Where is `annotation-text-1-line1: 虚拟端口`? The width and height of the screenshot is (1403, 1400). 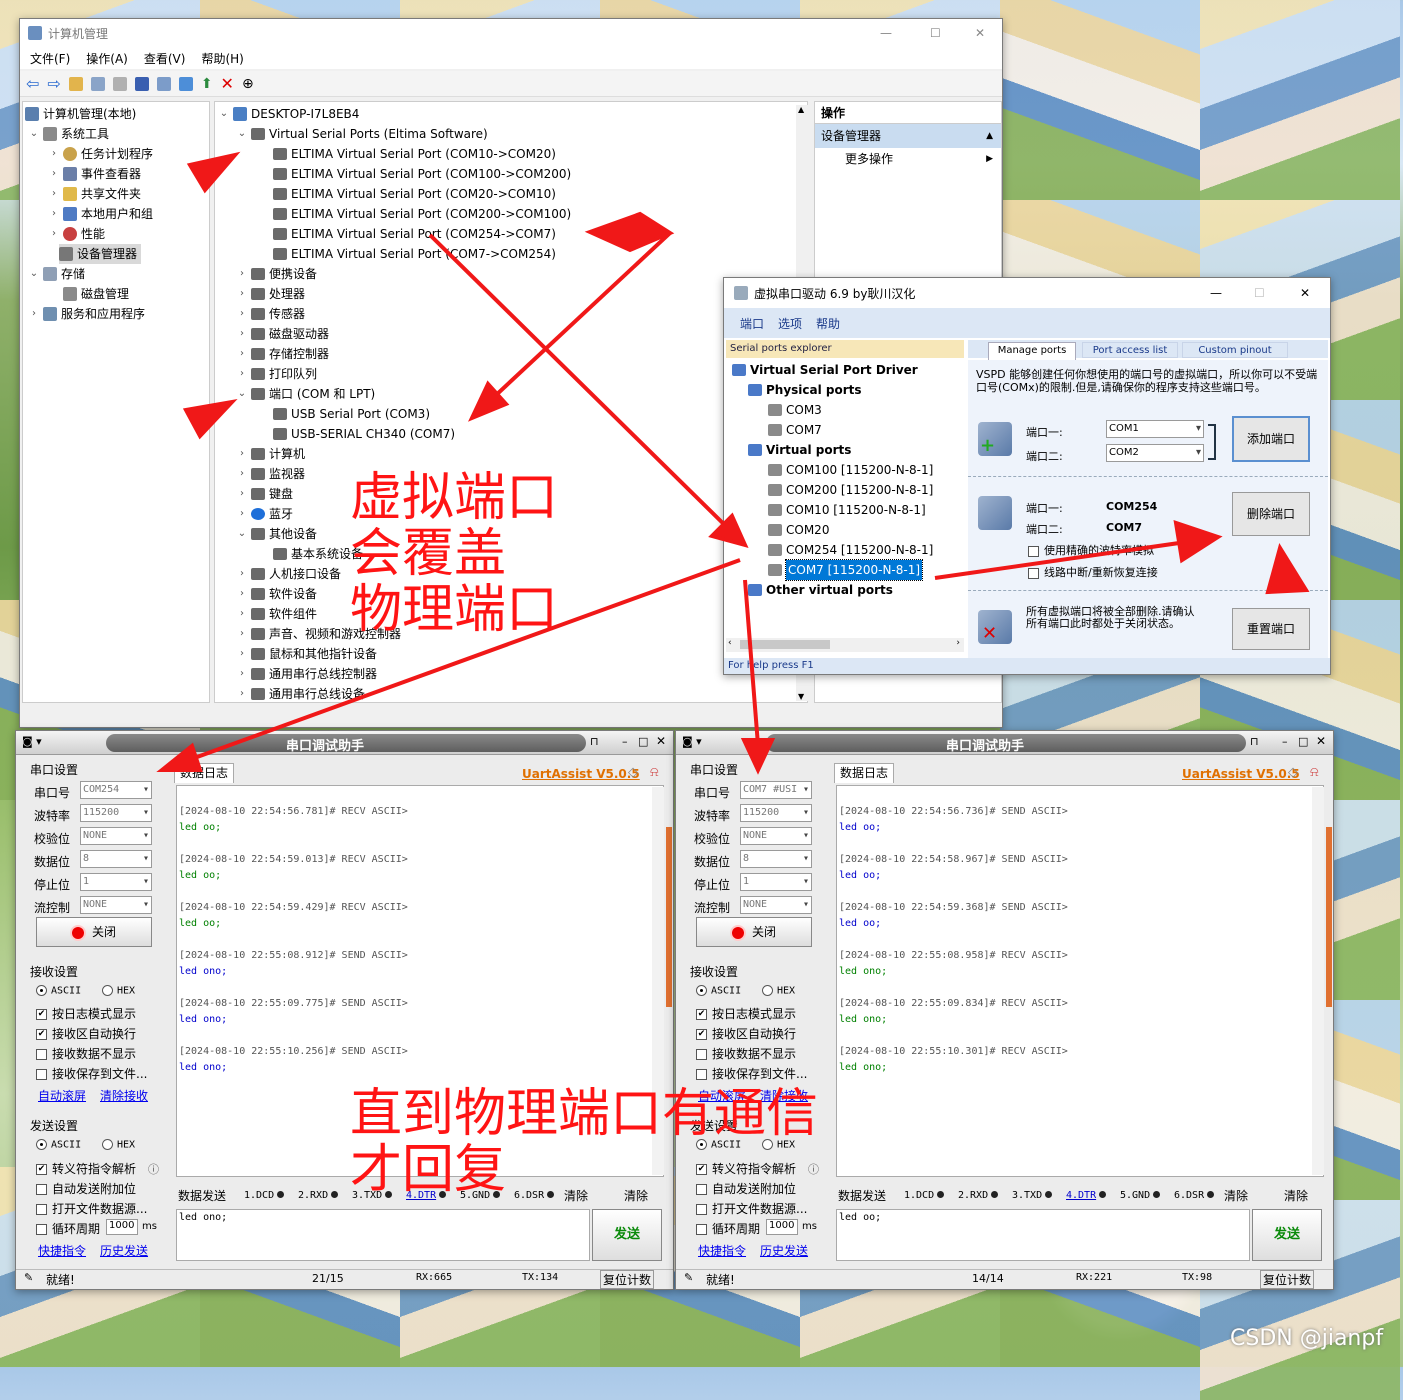
annotation-text-1-line1: 虚拟端口 is located at coordinates (454, 498).